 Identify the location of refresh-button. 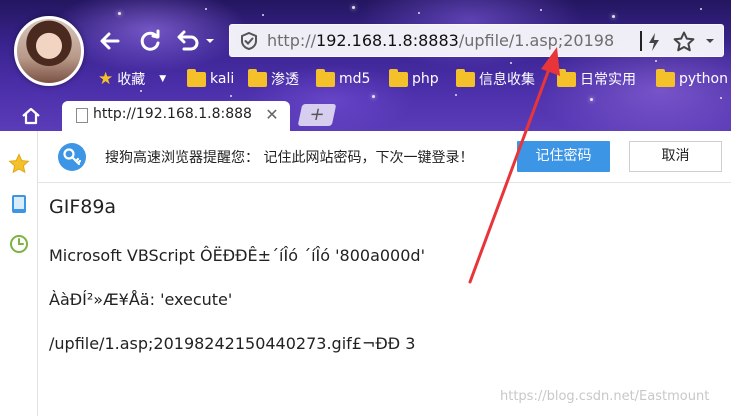
(150, 41).